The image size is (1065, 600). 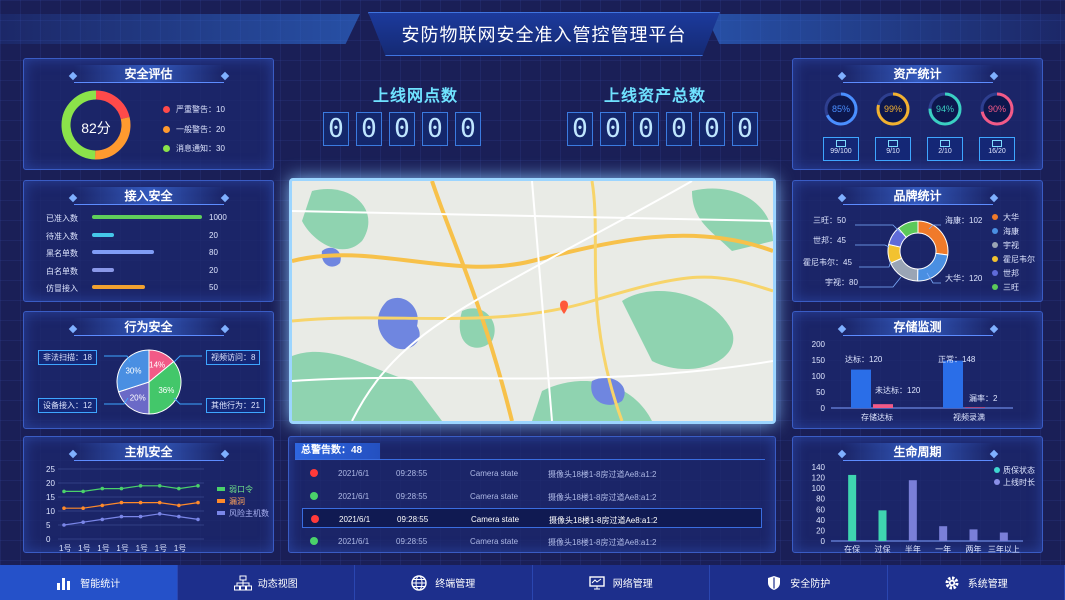 What do you see at coordinates (997, 109) in the screenshot?
I see `ring-percent: 90%` at bounding box center [997, 109].